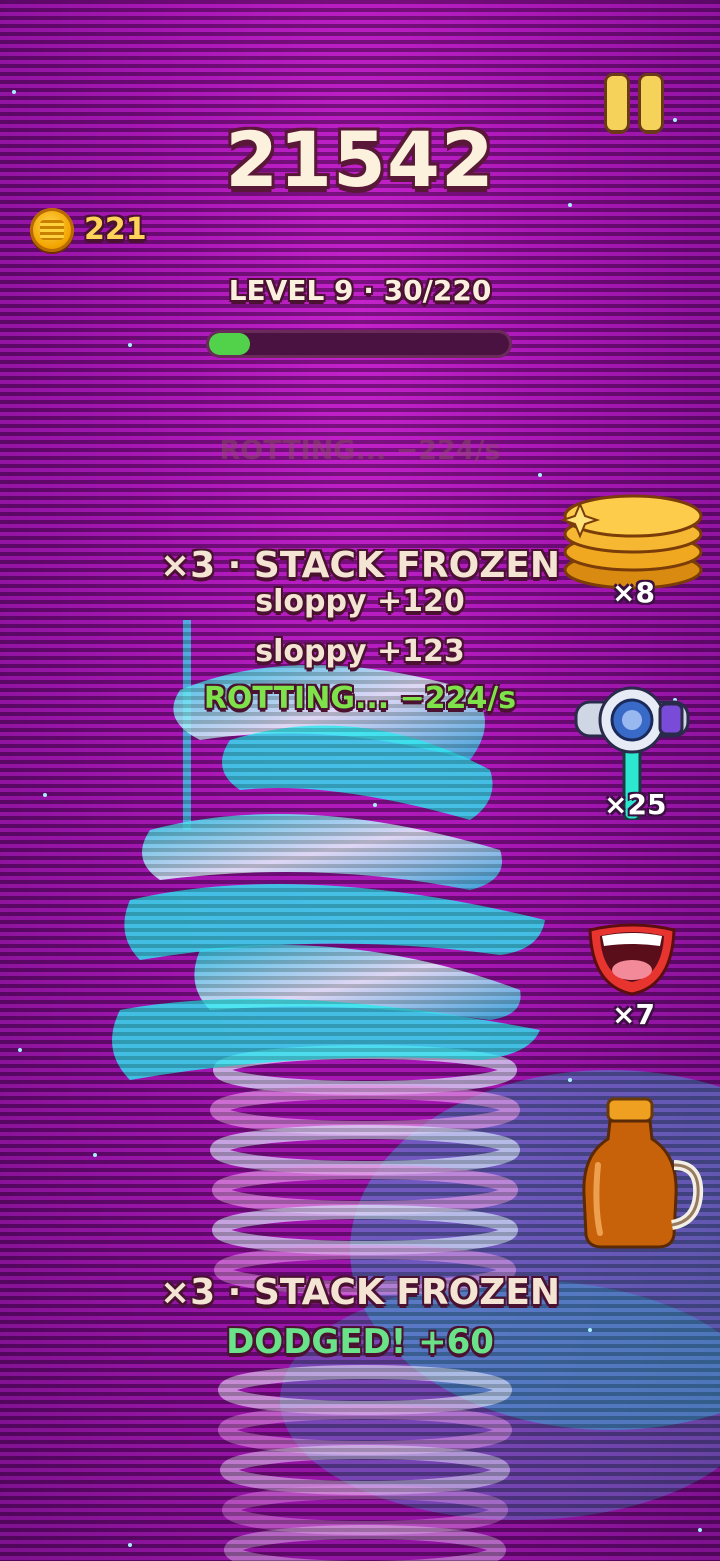  What do you see at coordinates (635, 104) in the screenshot?
I see `pause-button` at bounding box center [635, 104].